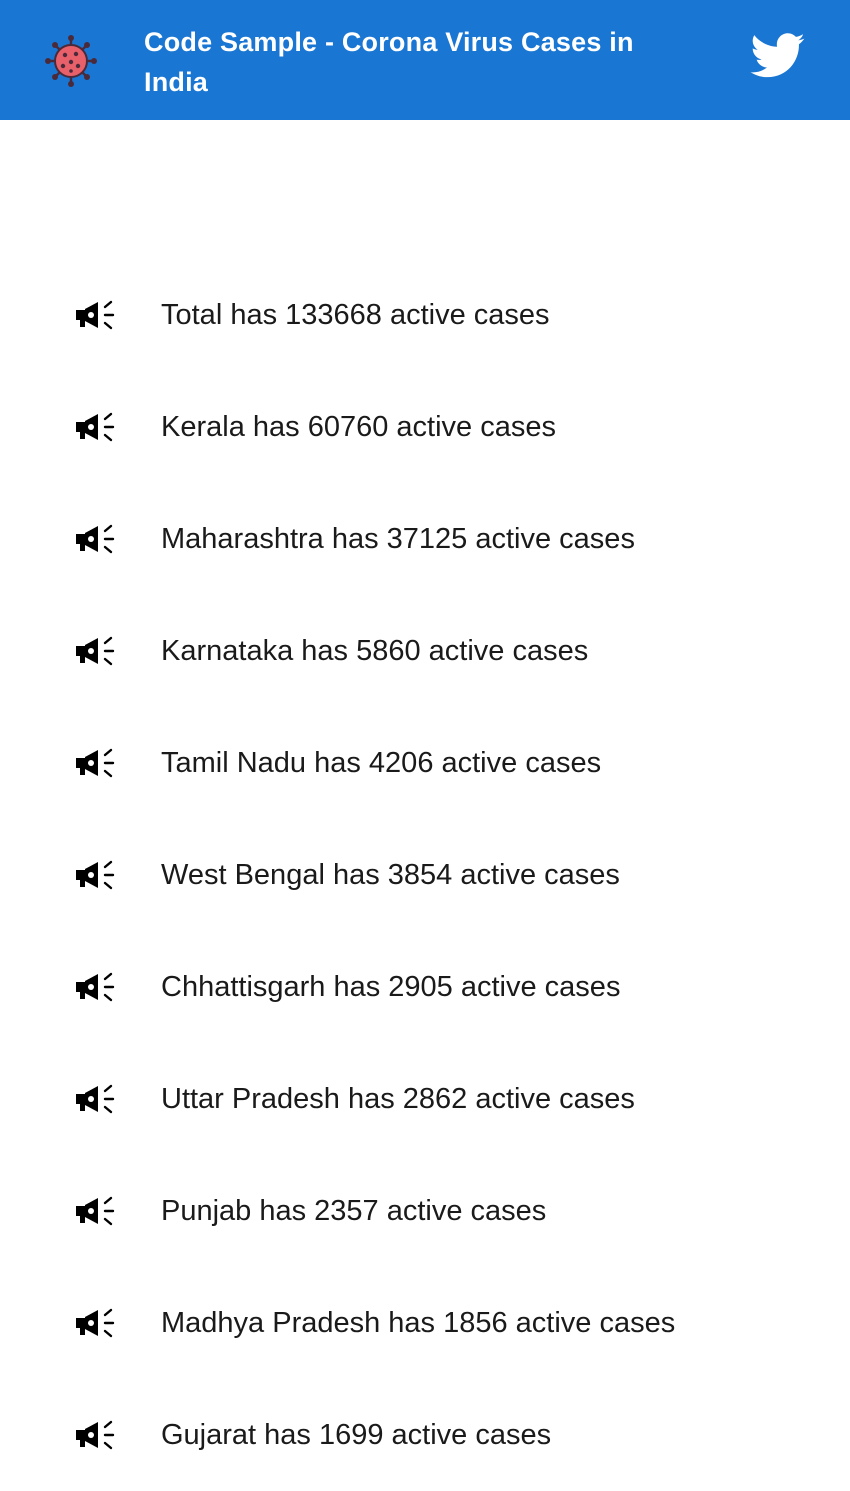 This screenshot has width=850, height=1491. I want to click on list-item: Tamil Nadu has 4206 active cases, so click(425, 763).